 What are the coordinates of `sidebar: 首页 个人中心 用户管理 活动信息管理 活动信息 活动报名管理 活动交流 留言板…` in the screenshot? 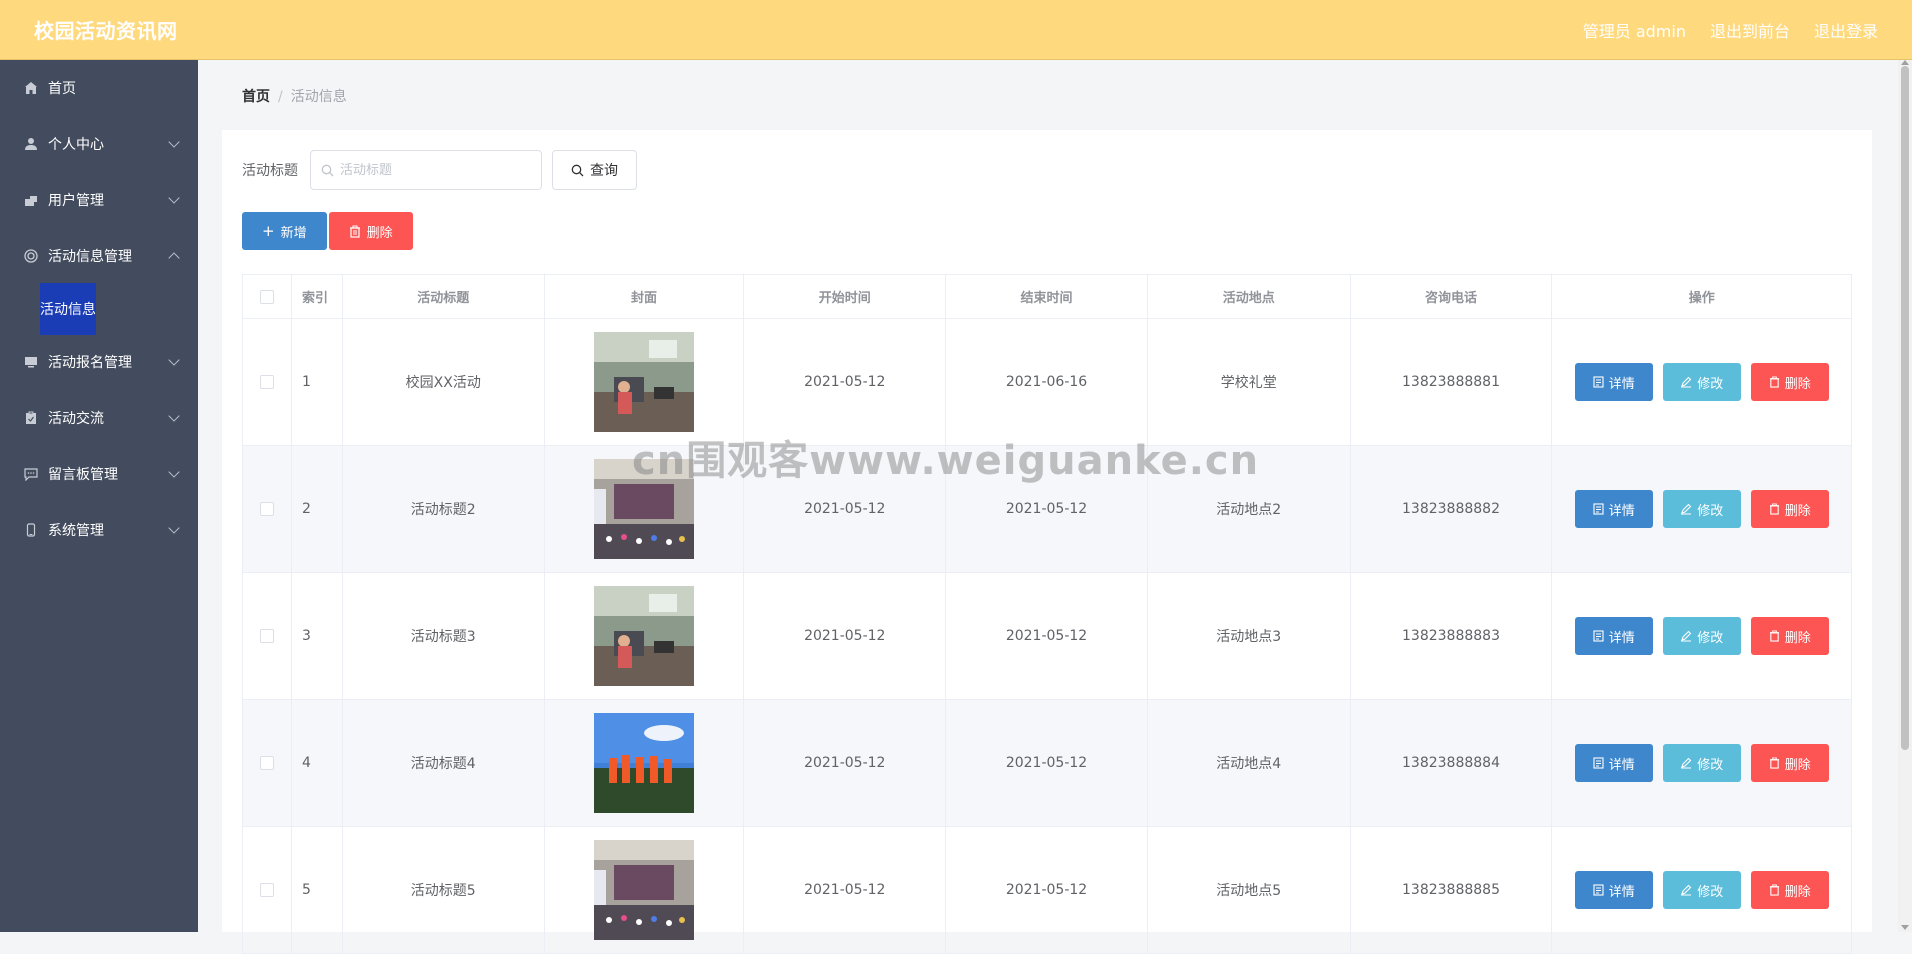 It's located at (99, 496).